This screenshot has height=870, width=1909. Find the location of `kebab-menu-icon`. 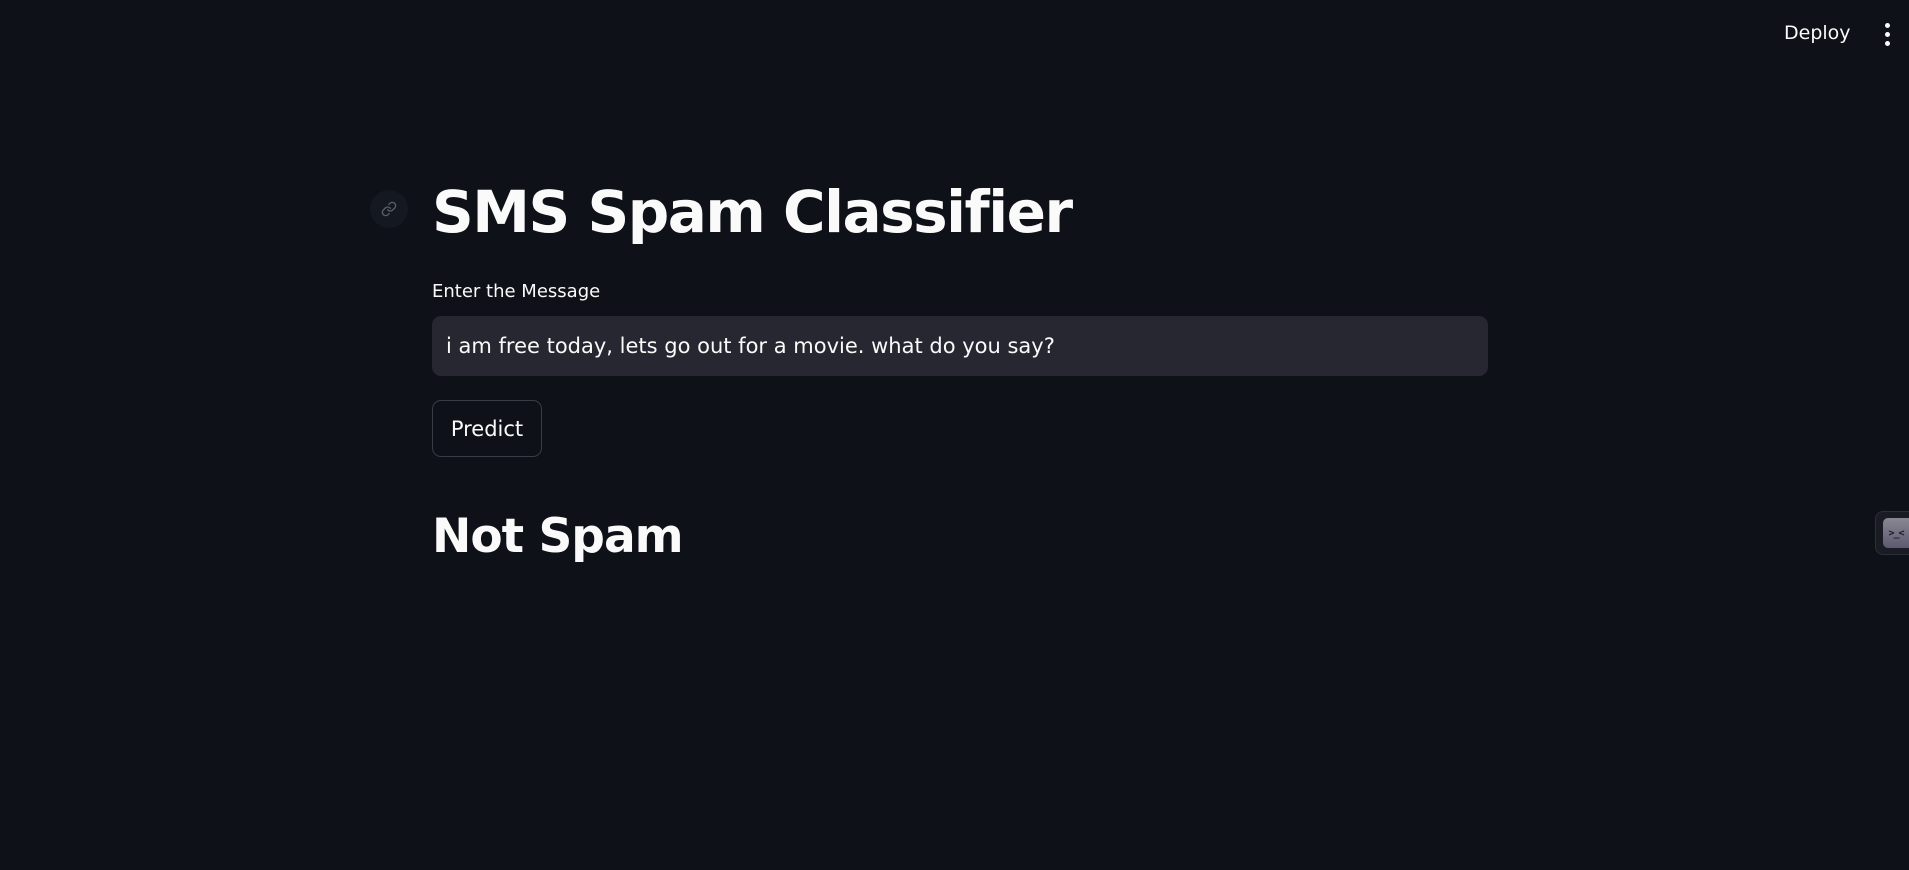

kebab-menu-icon is located at coordinates (1887, 34).